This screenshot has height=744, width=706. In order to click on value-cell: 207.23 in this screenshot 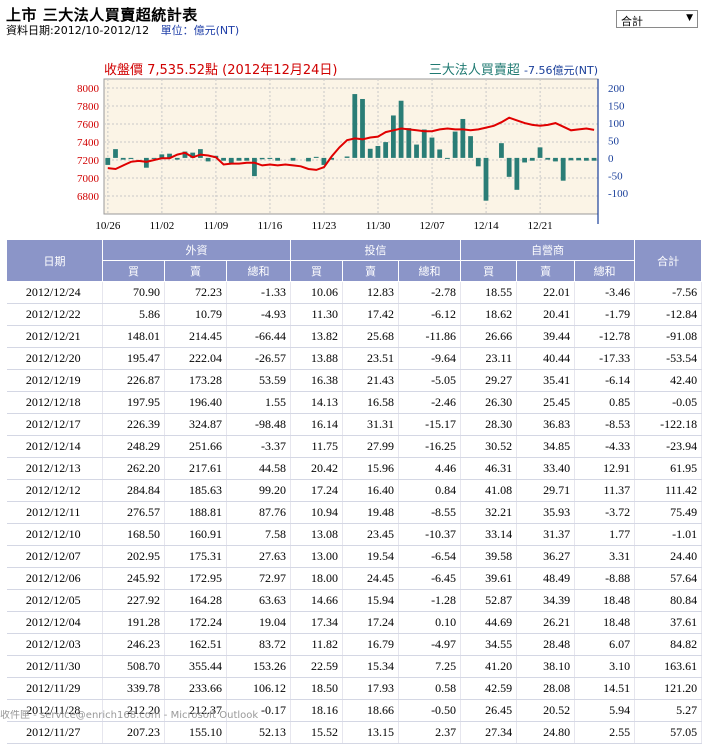, I will do `click(133, 732)`.